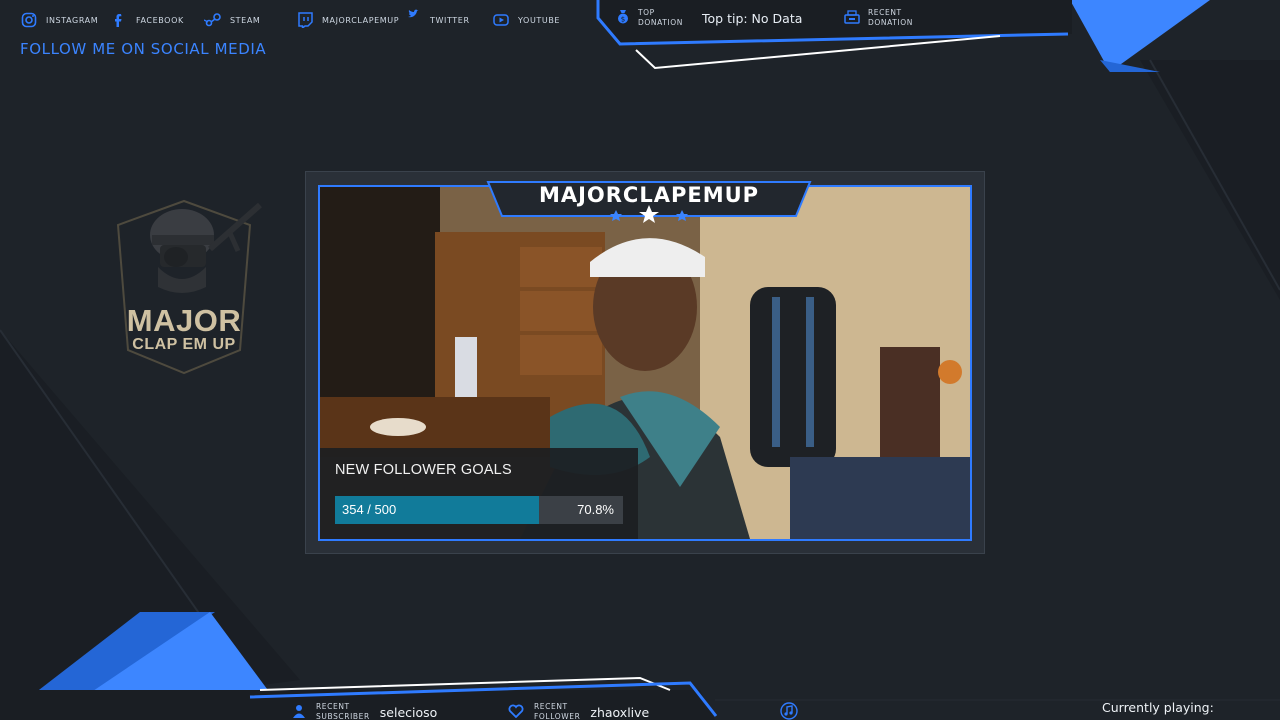  Describe the element at coordinates (516, 711) in the screenshot. I see `heart-icon` at that location.